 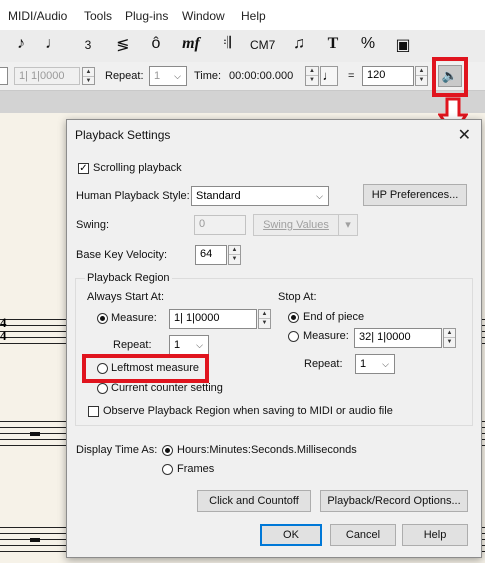 What do you see at coordinates (156, 44) in the screenshot?
I see `articulation-icon: ô` at bounding box center [156, 44].